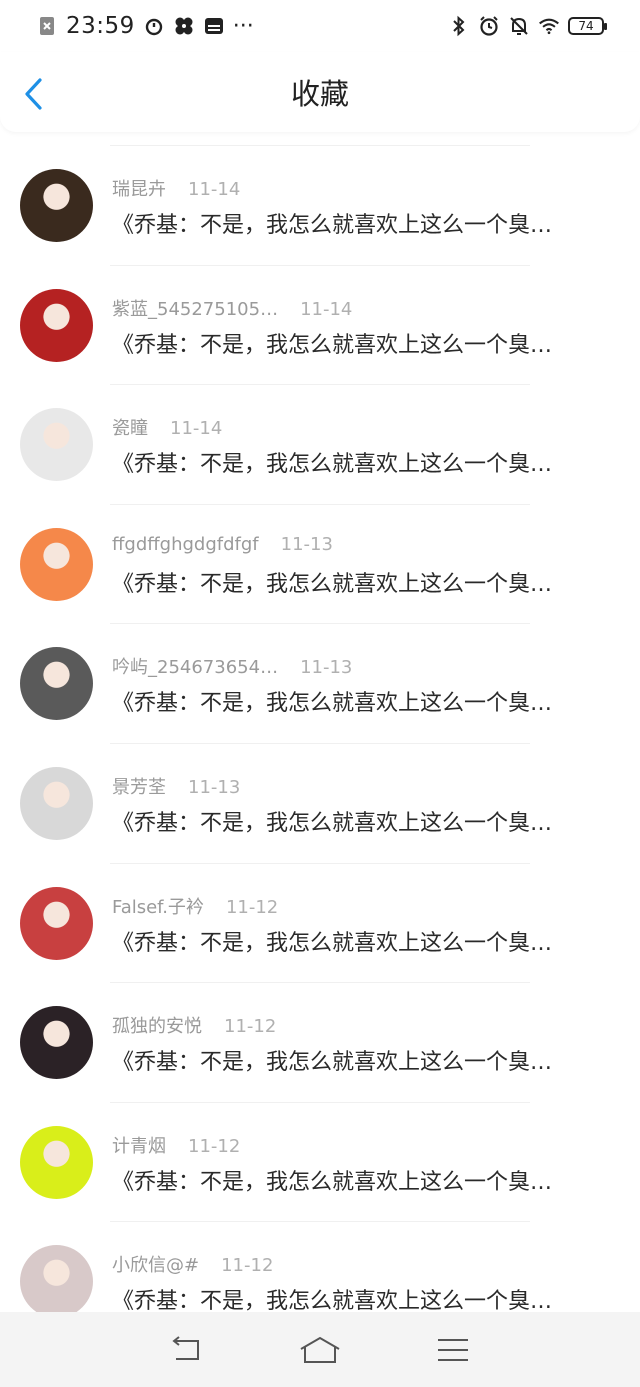 Image resolution: width=640 pixels, height=1387 pixels. I want to click on bluetooth-icon, so click(459, 26).